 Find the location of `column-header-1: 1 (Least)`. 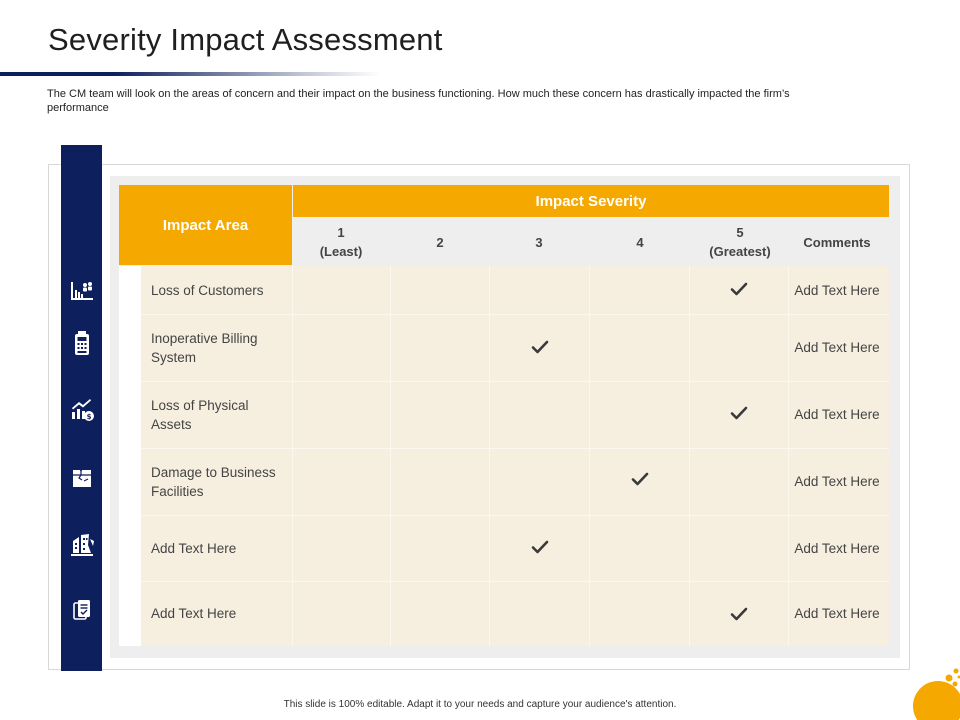

column-header-1: 1 (Least) is located at coordinates (341, 242).